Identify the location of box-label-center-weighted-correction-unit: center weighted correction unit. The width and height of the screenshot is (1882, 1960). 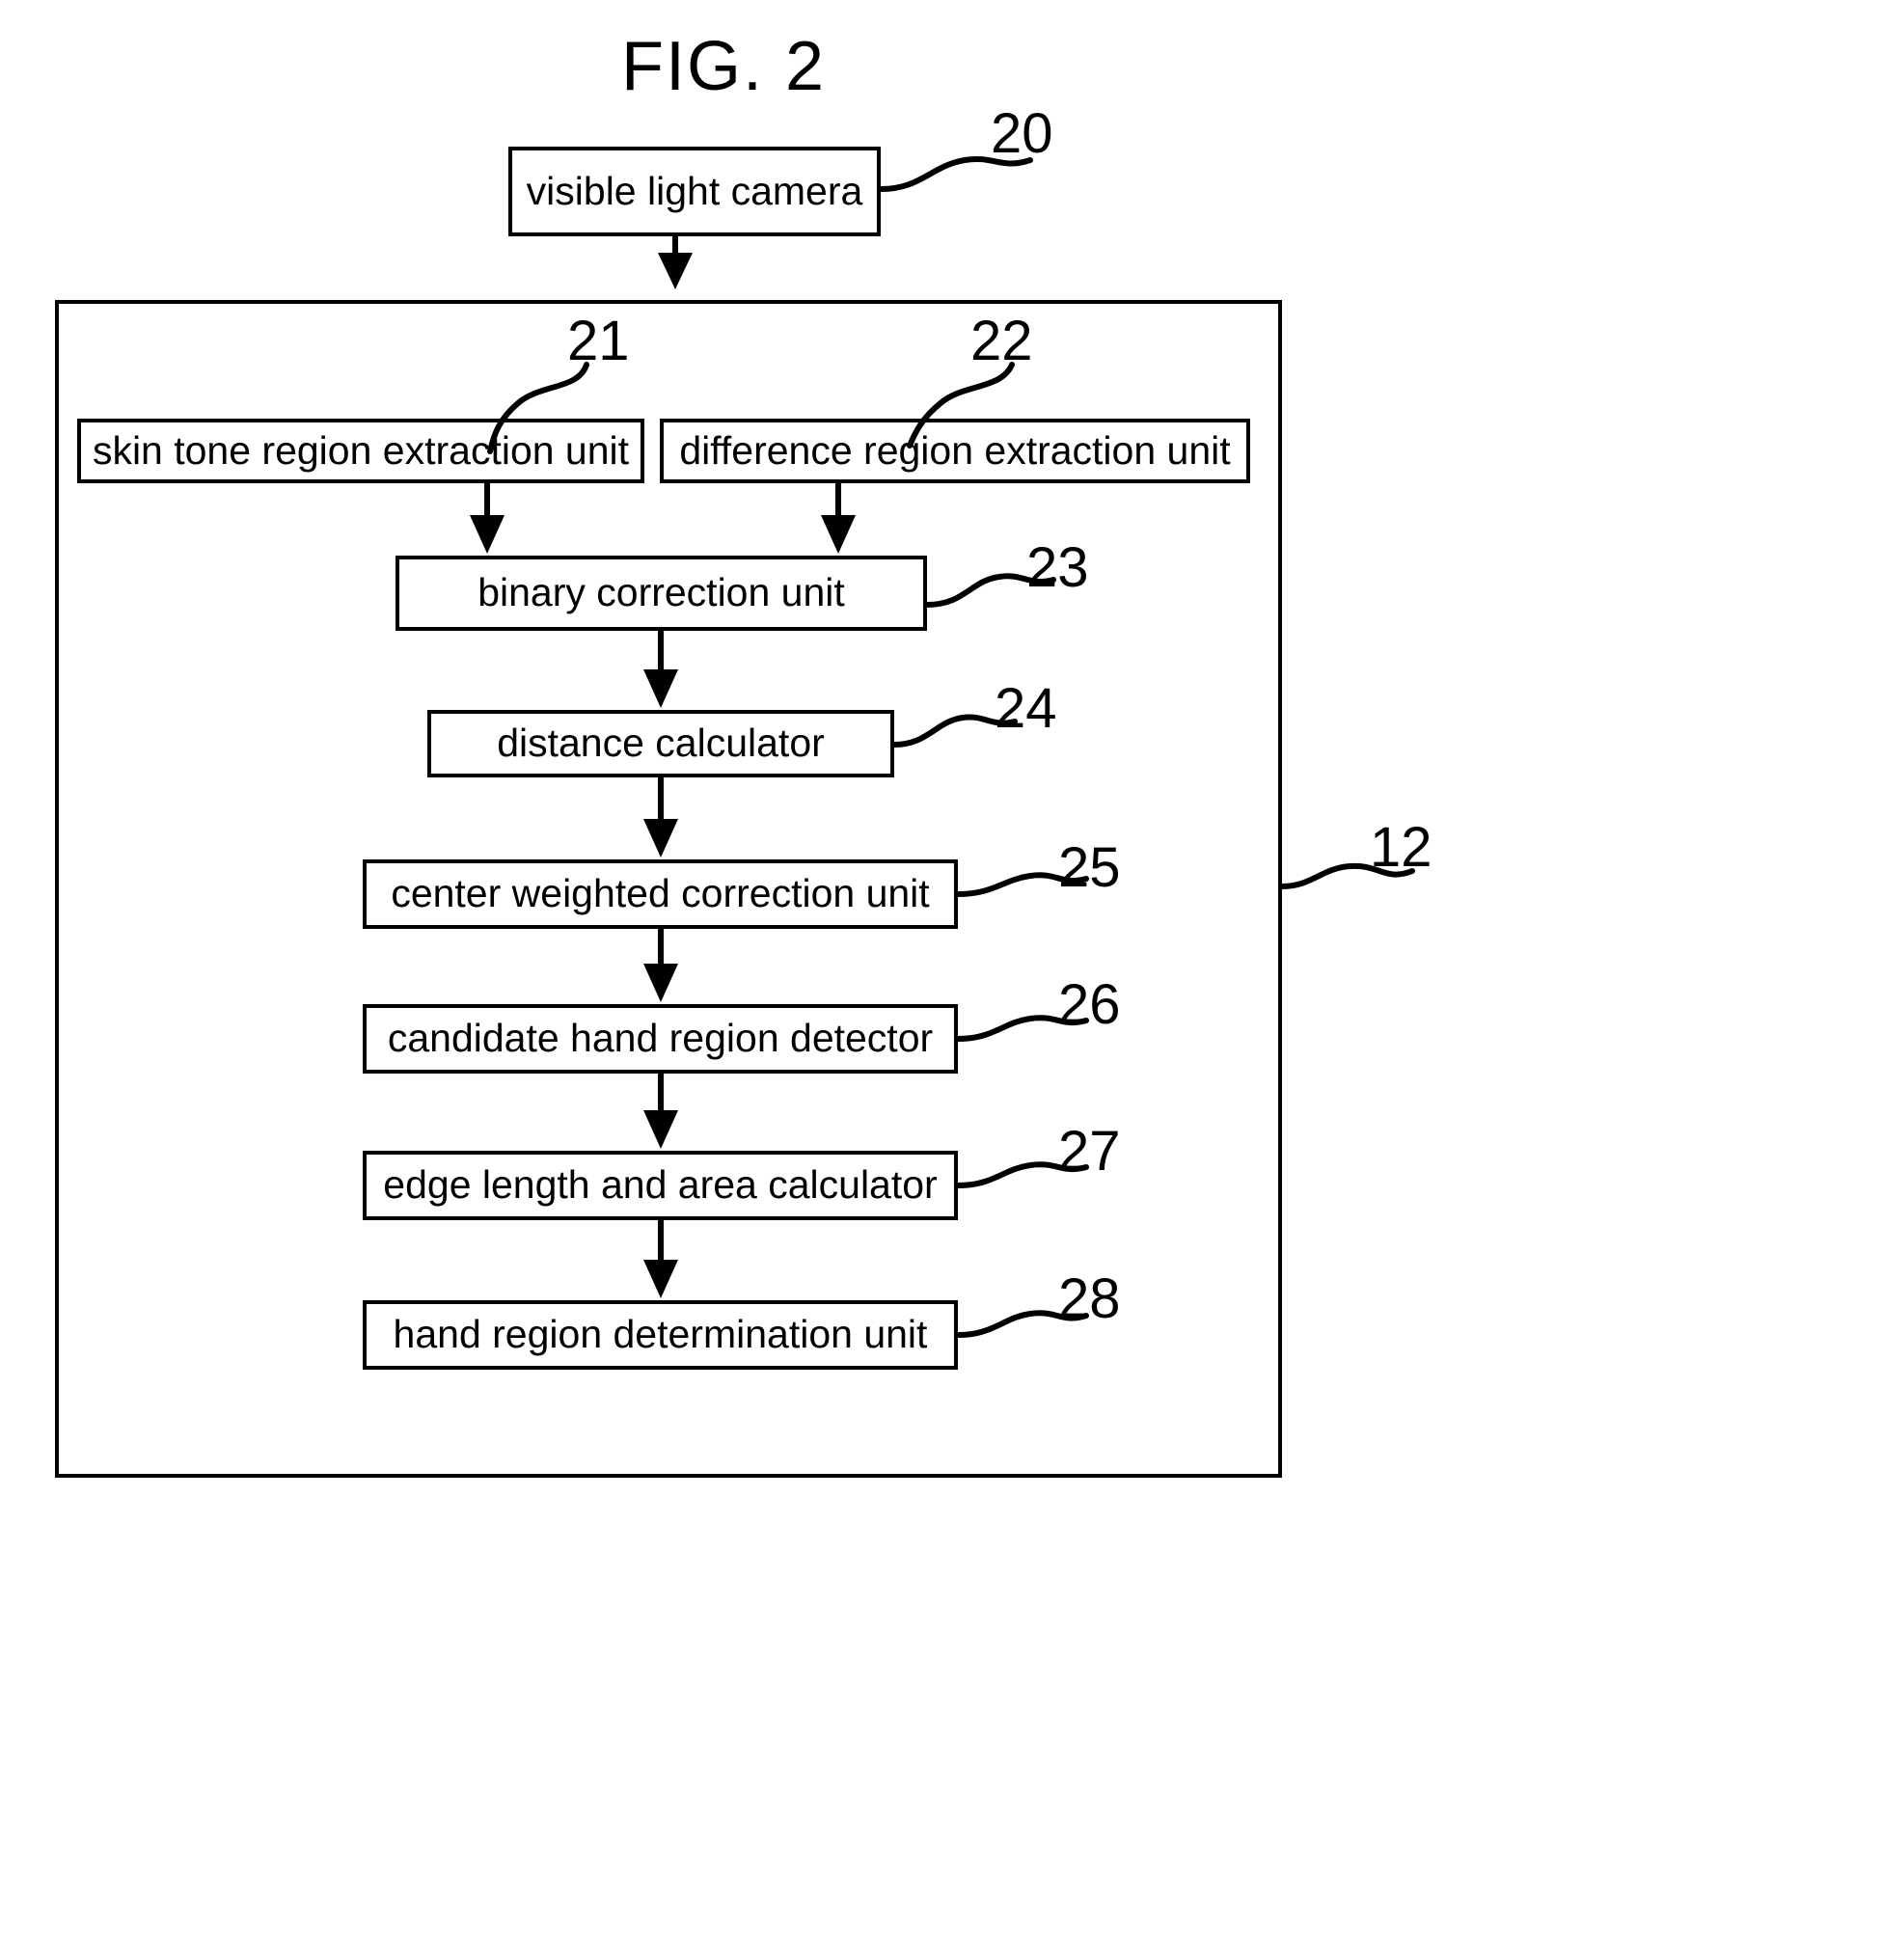
(660, 893).